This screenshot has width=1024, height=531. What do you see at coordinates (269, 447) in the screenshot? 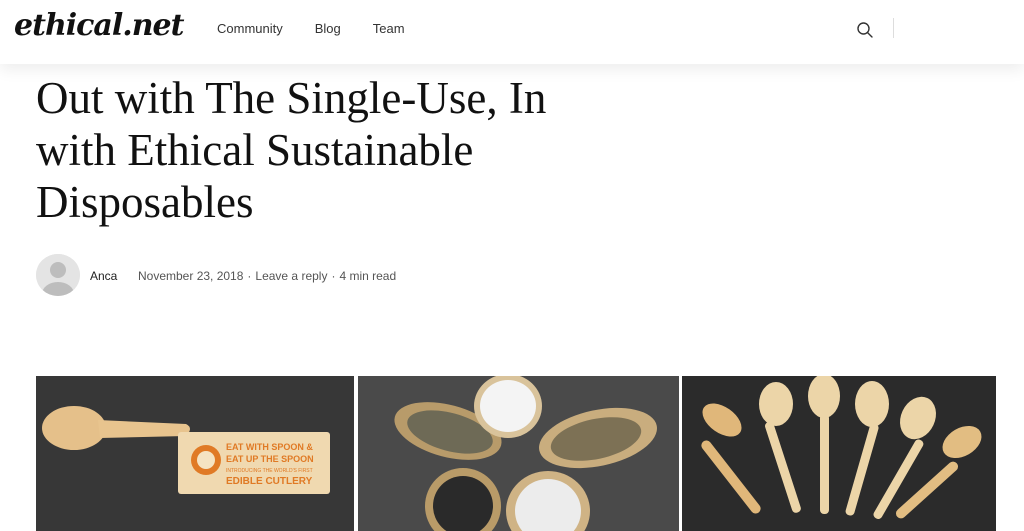
I see `label-line-1: EAT WITH SPOON &` at bounding box center [269, 447].